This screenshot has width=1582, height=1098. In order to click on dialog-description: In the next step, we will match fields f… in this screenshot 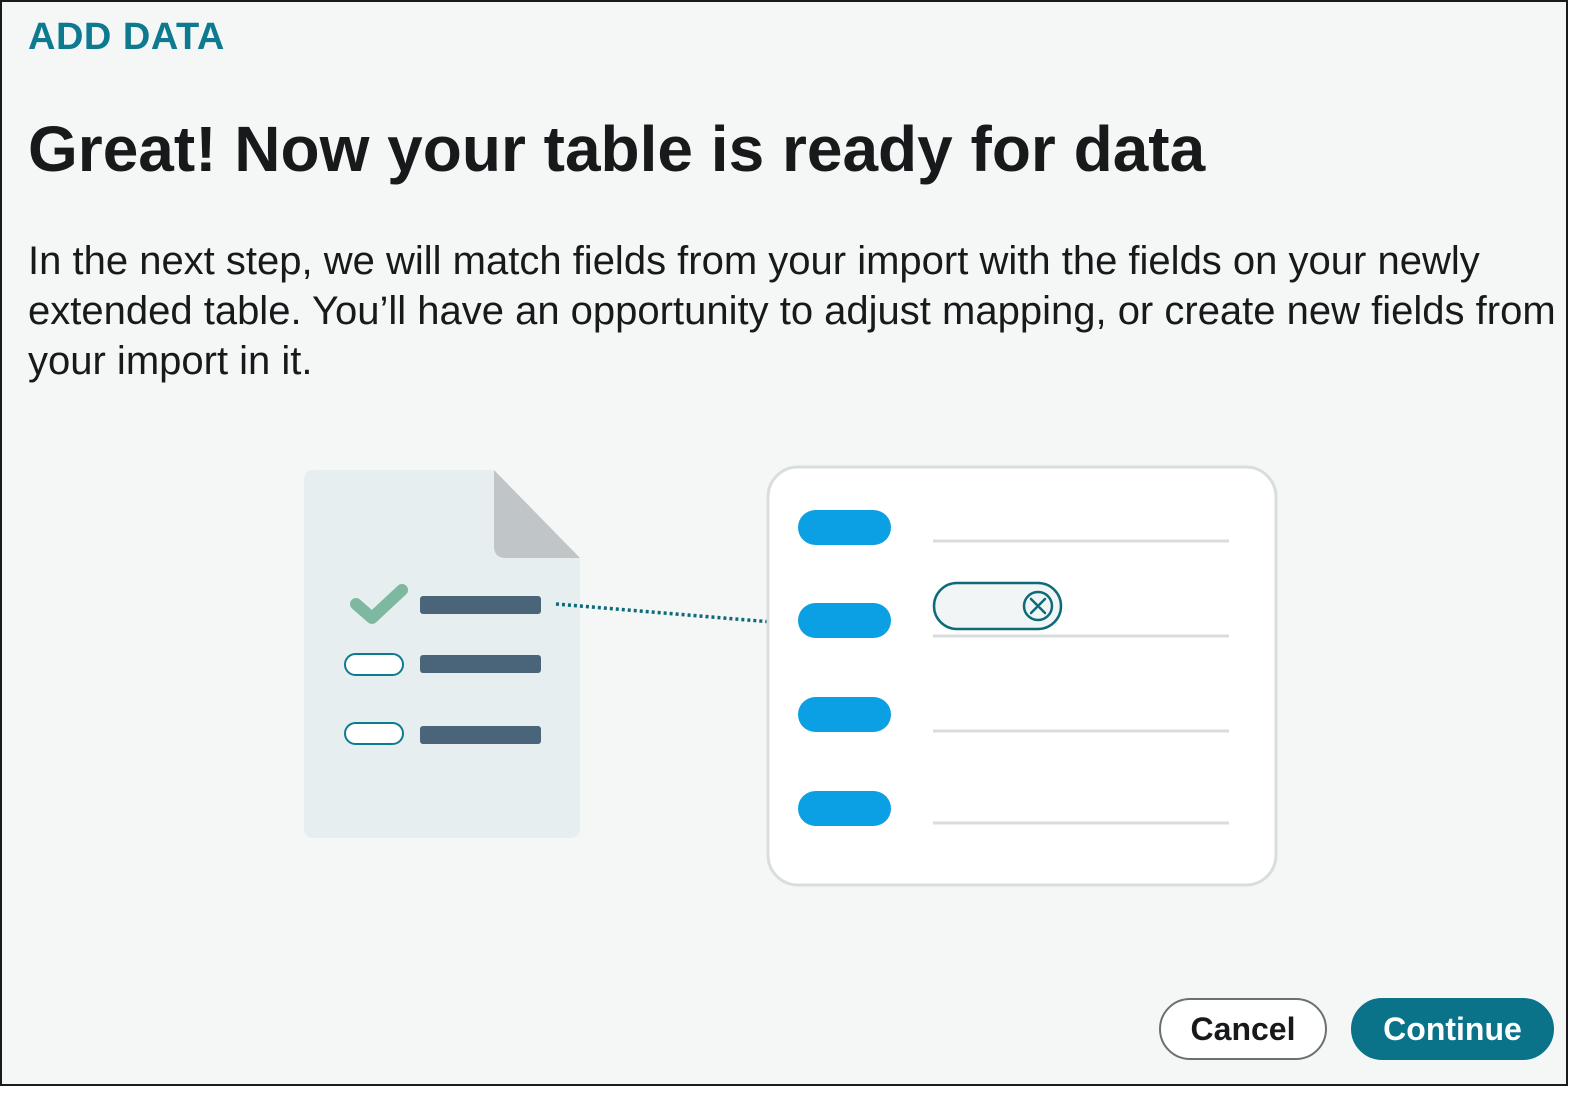, I will do `click(792, 311)`.